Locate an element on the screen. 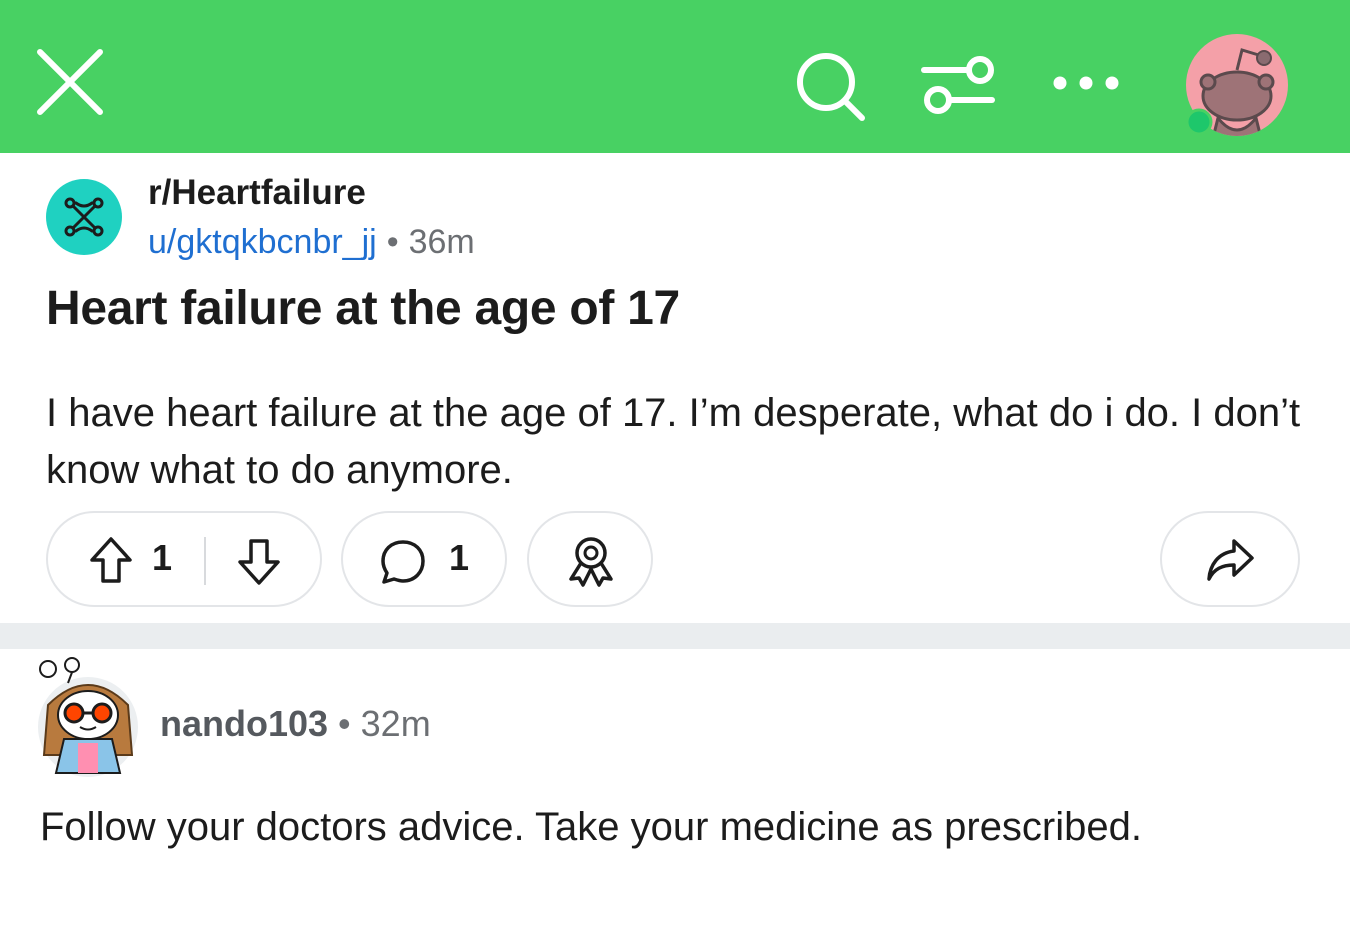 The height and width of the screenshot is (932, 1350). more-options-button is located at coordinates (1086, 83).